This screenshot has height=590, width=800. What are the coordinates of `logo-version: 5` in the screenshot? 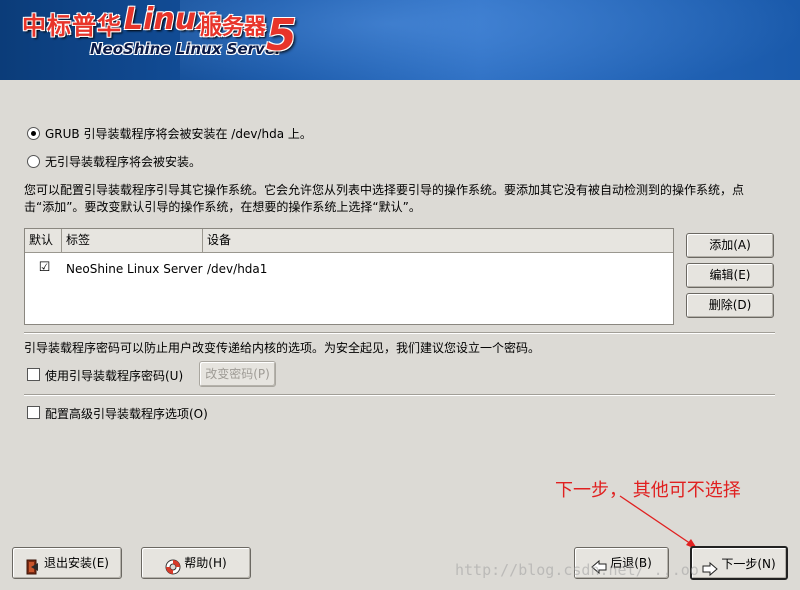 It's located at (281, 35).